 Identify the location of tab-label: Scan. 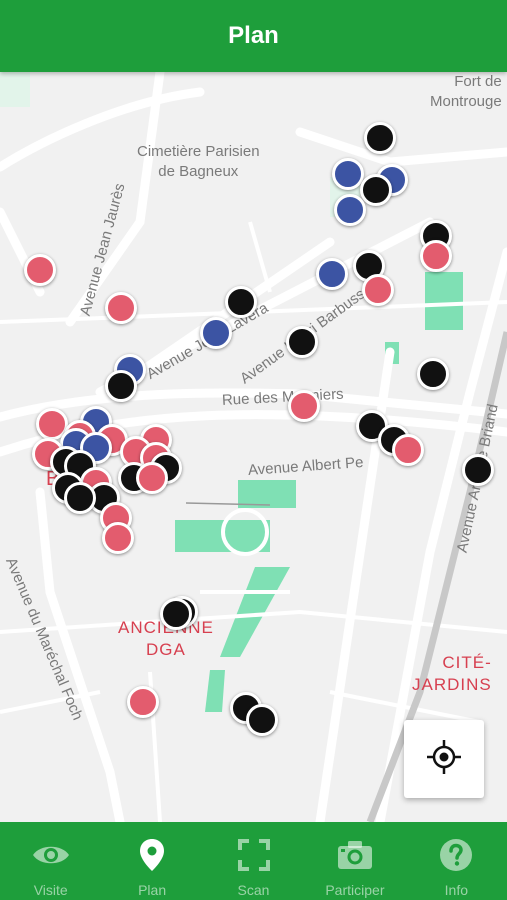
(253, 890).